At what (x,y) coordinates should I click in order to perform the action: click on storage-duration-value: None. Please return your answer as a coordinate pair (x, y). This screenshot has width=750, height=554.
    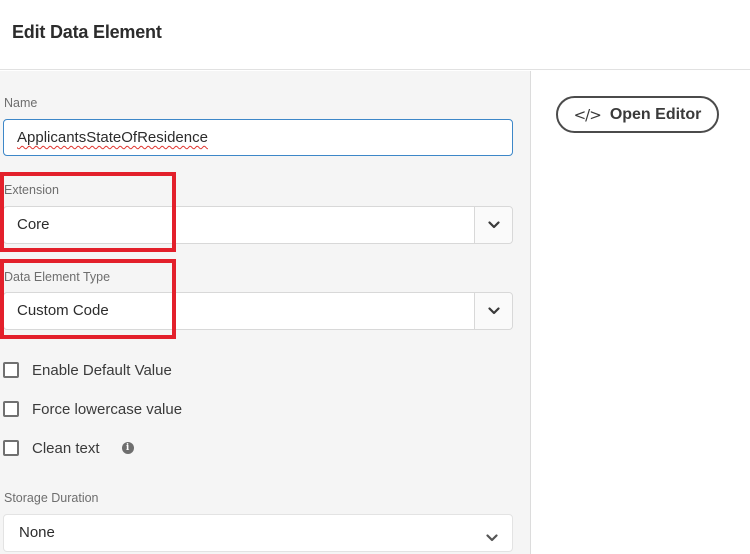
    Looking at the image, I should click on (37, 532).